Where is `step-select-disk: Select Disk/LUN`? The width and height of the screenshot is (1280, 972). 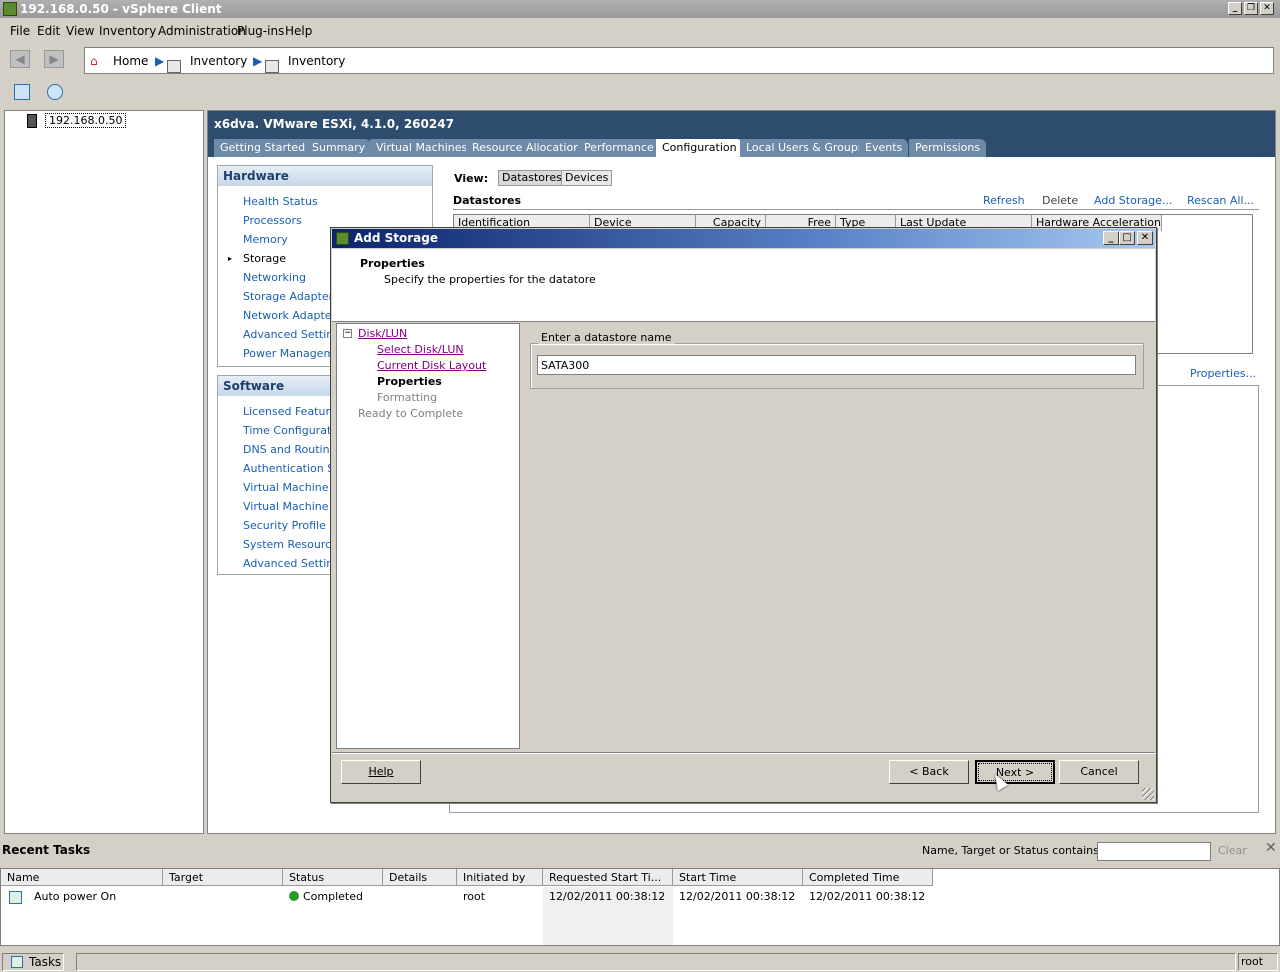 step-select-disk: Select Disk/LUN is located at coordinates (420, 349).